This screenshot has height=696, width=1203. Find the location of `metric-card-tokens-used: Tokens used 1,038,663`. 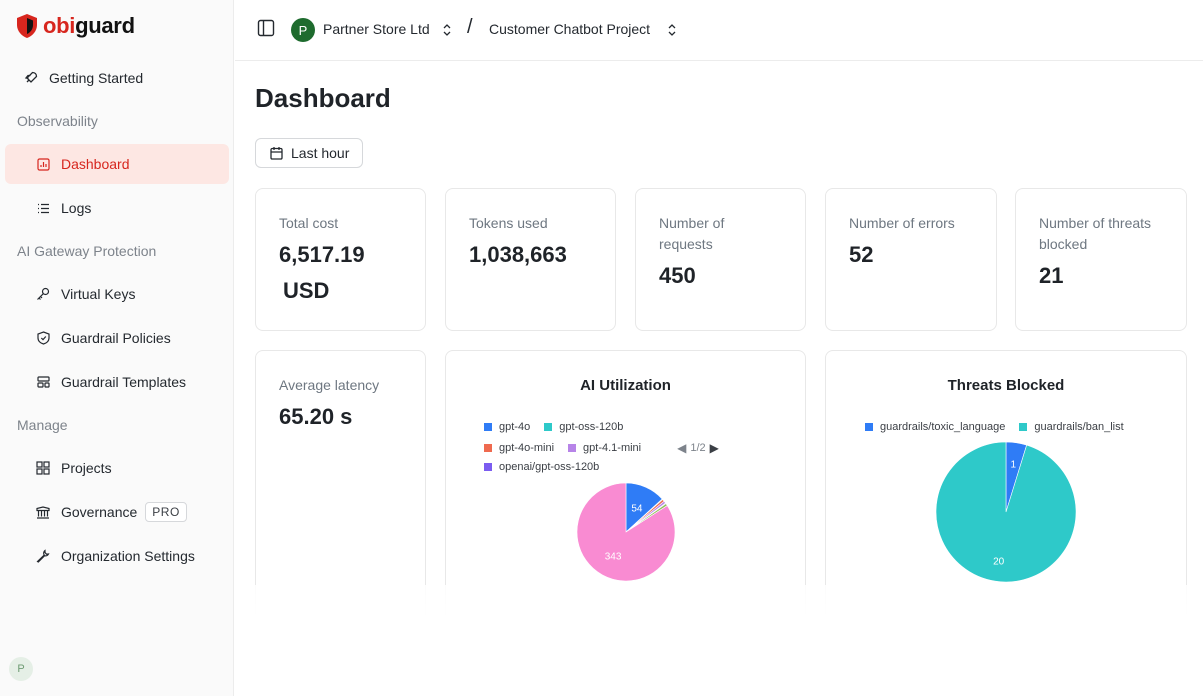

metric-card-tokens-used: Tokens used 1,038,663 is located at coordinates (530, 259).